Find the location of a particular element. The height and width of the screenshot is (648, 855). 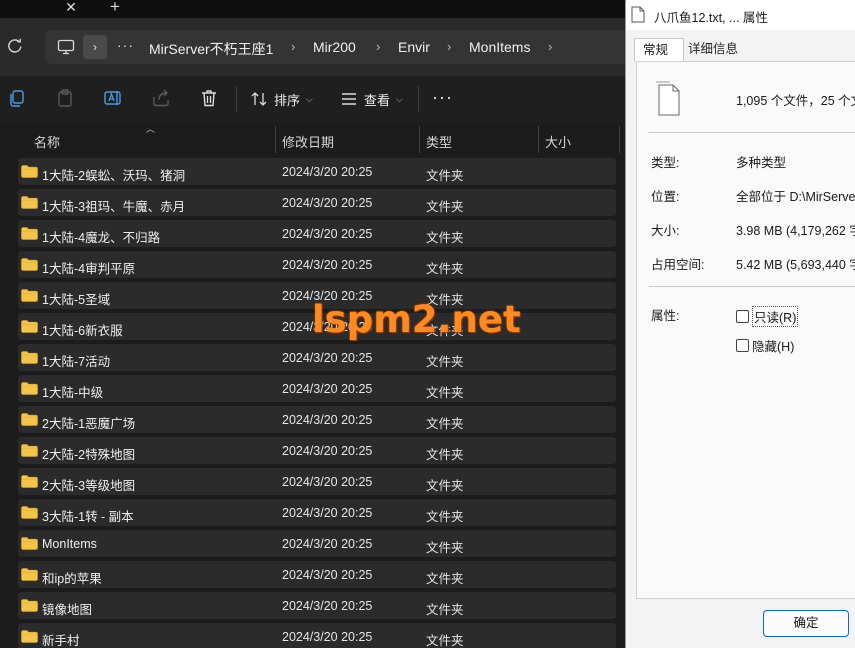

tab-strip: ✕ + is located at coordinates (312, 9).